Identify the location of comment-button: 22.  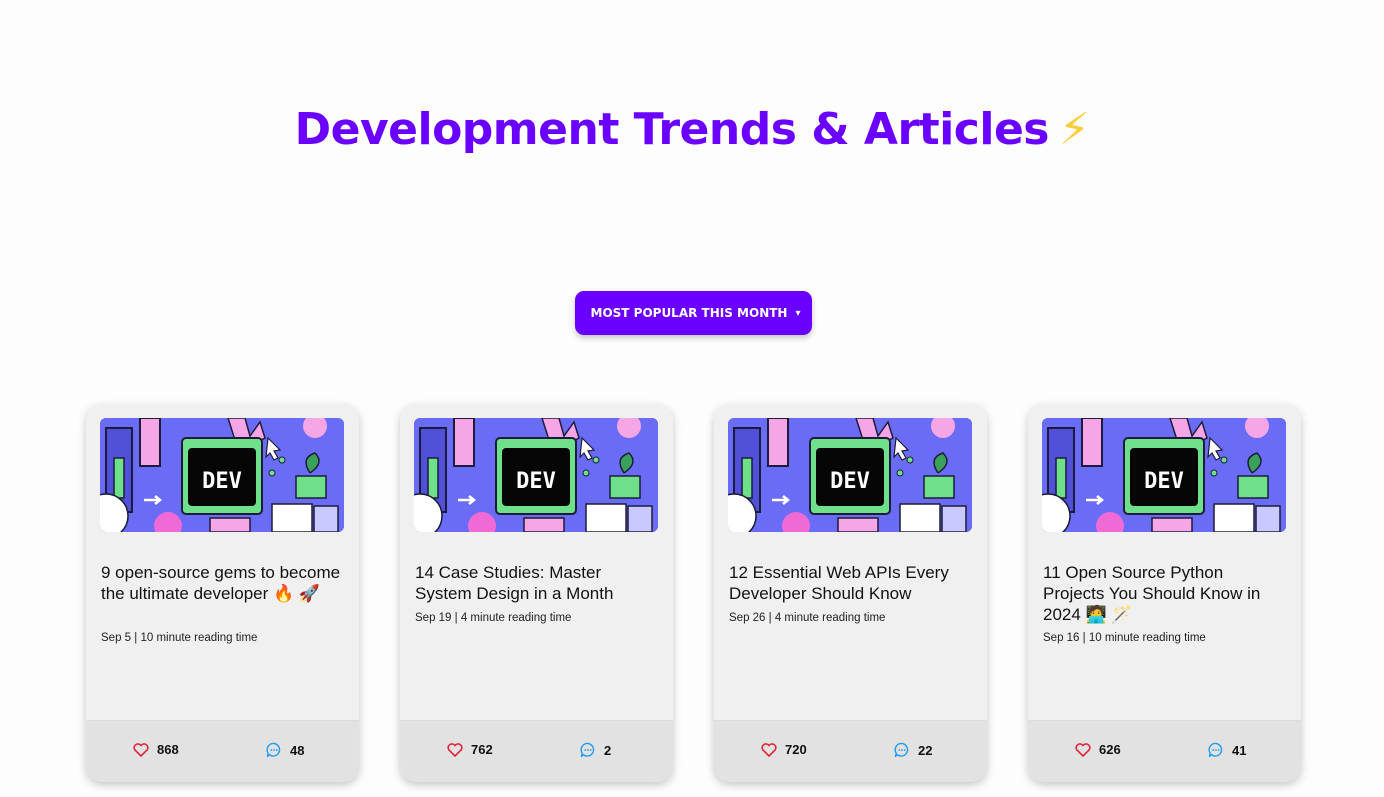
(913, 750).